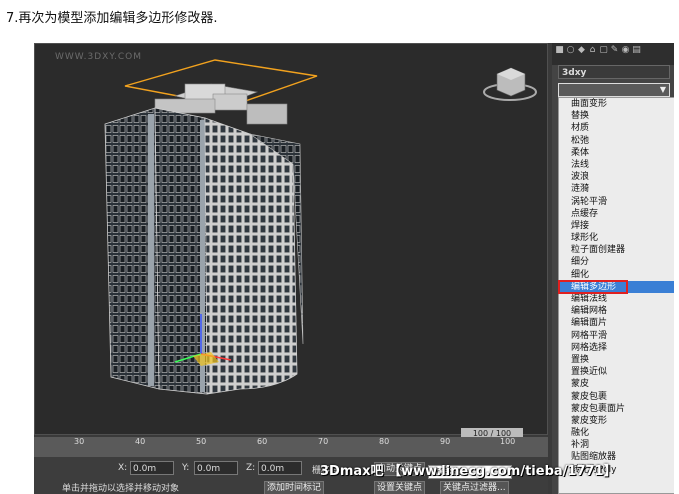 Image resolution: width=679 pixels, height=494 pixels. I want to click on modifier-item: 法线, so click(616, 165).